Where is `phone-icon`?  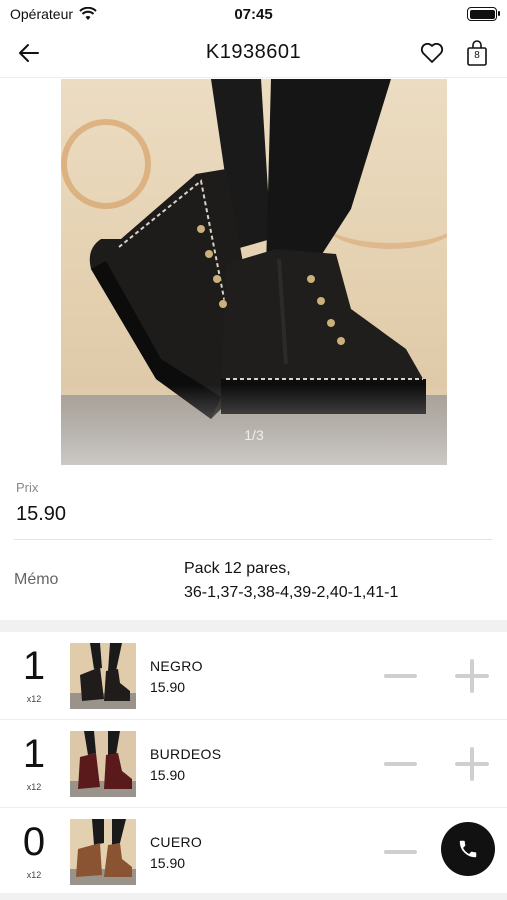 phone-icon is located at coordinates (468, 849).